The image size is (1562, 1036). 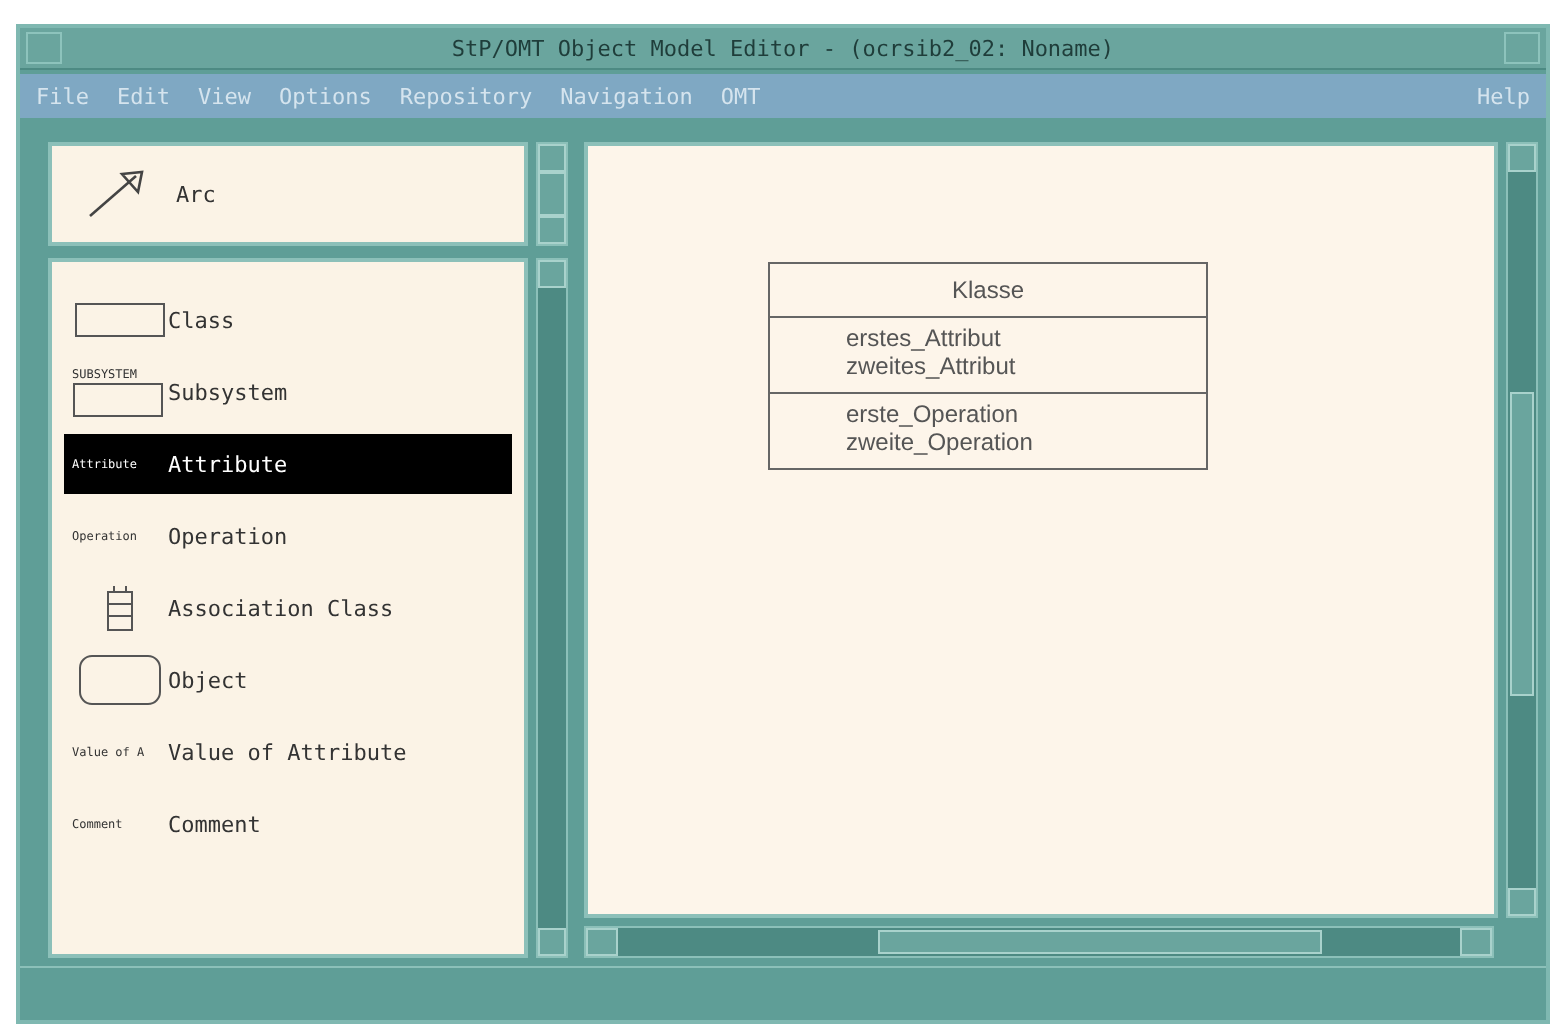 What do you see at coordinates (288, 320) in the screenshot?
I see `palette-item: Class` at bounding box center [288, 320].